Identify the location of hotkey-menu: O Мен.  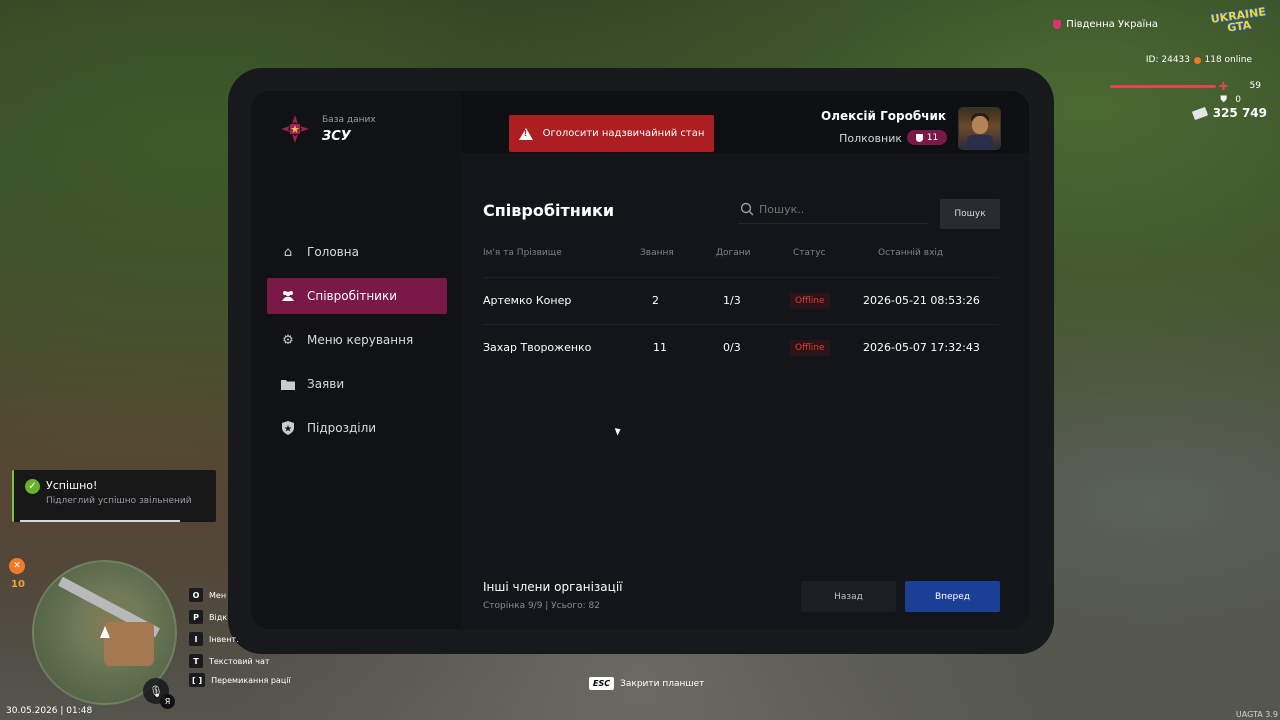
(207, 595).